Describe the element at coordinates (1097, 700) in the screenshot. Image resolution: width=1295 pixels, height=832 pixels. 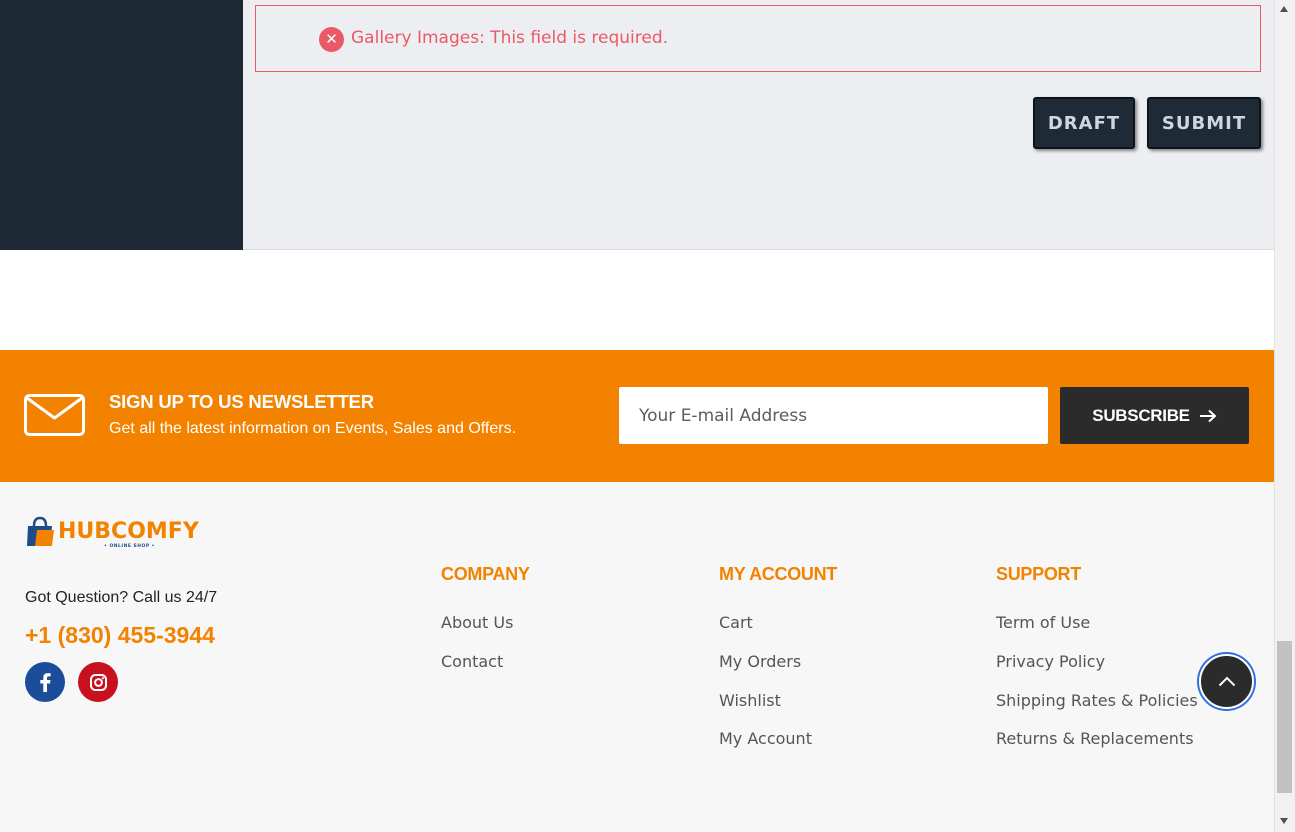
I see `footer-link-shipping-rates: Shipping Rates & Policies` at that location.